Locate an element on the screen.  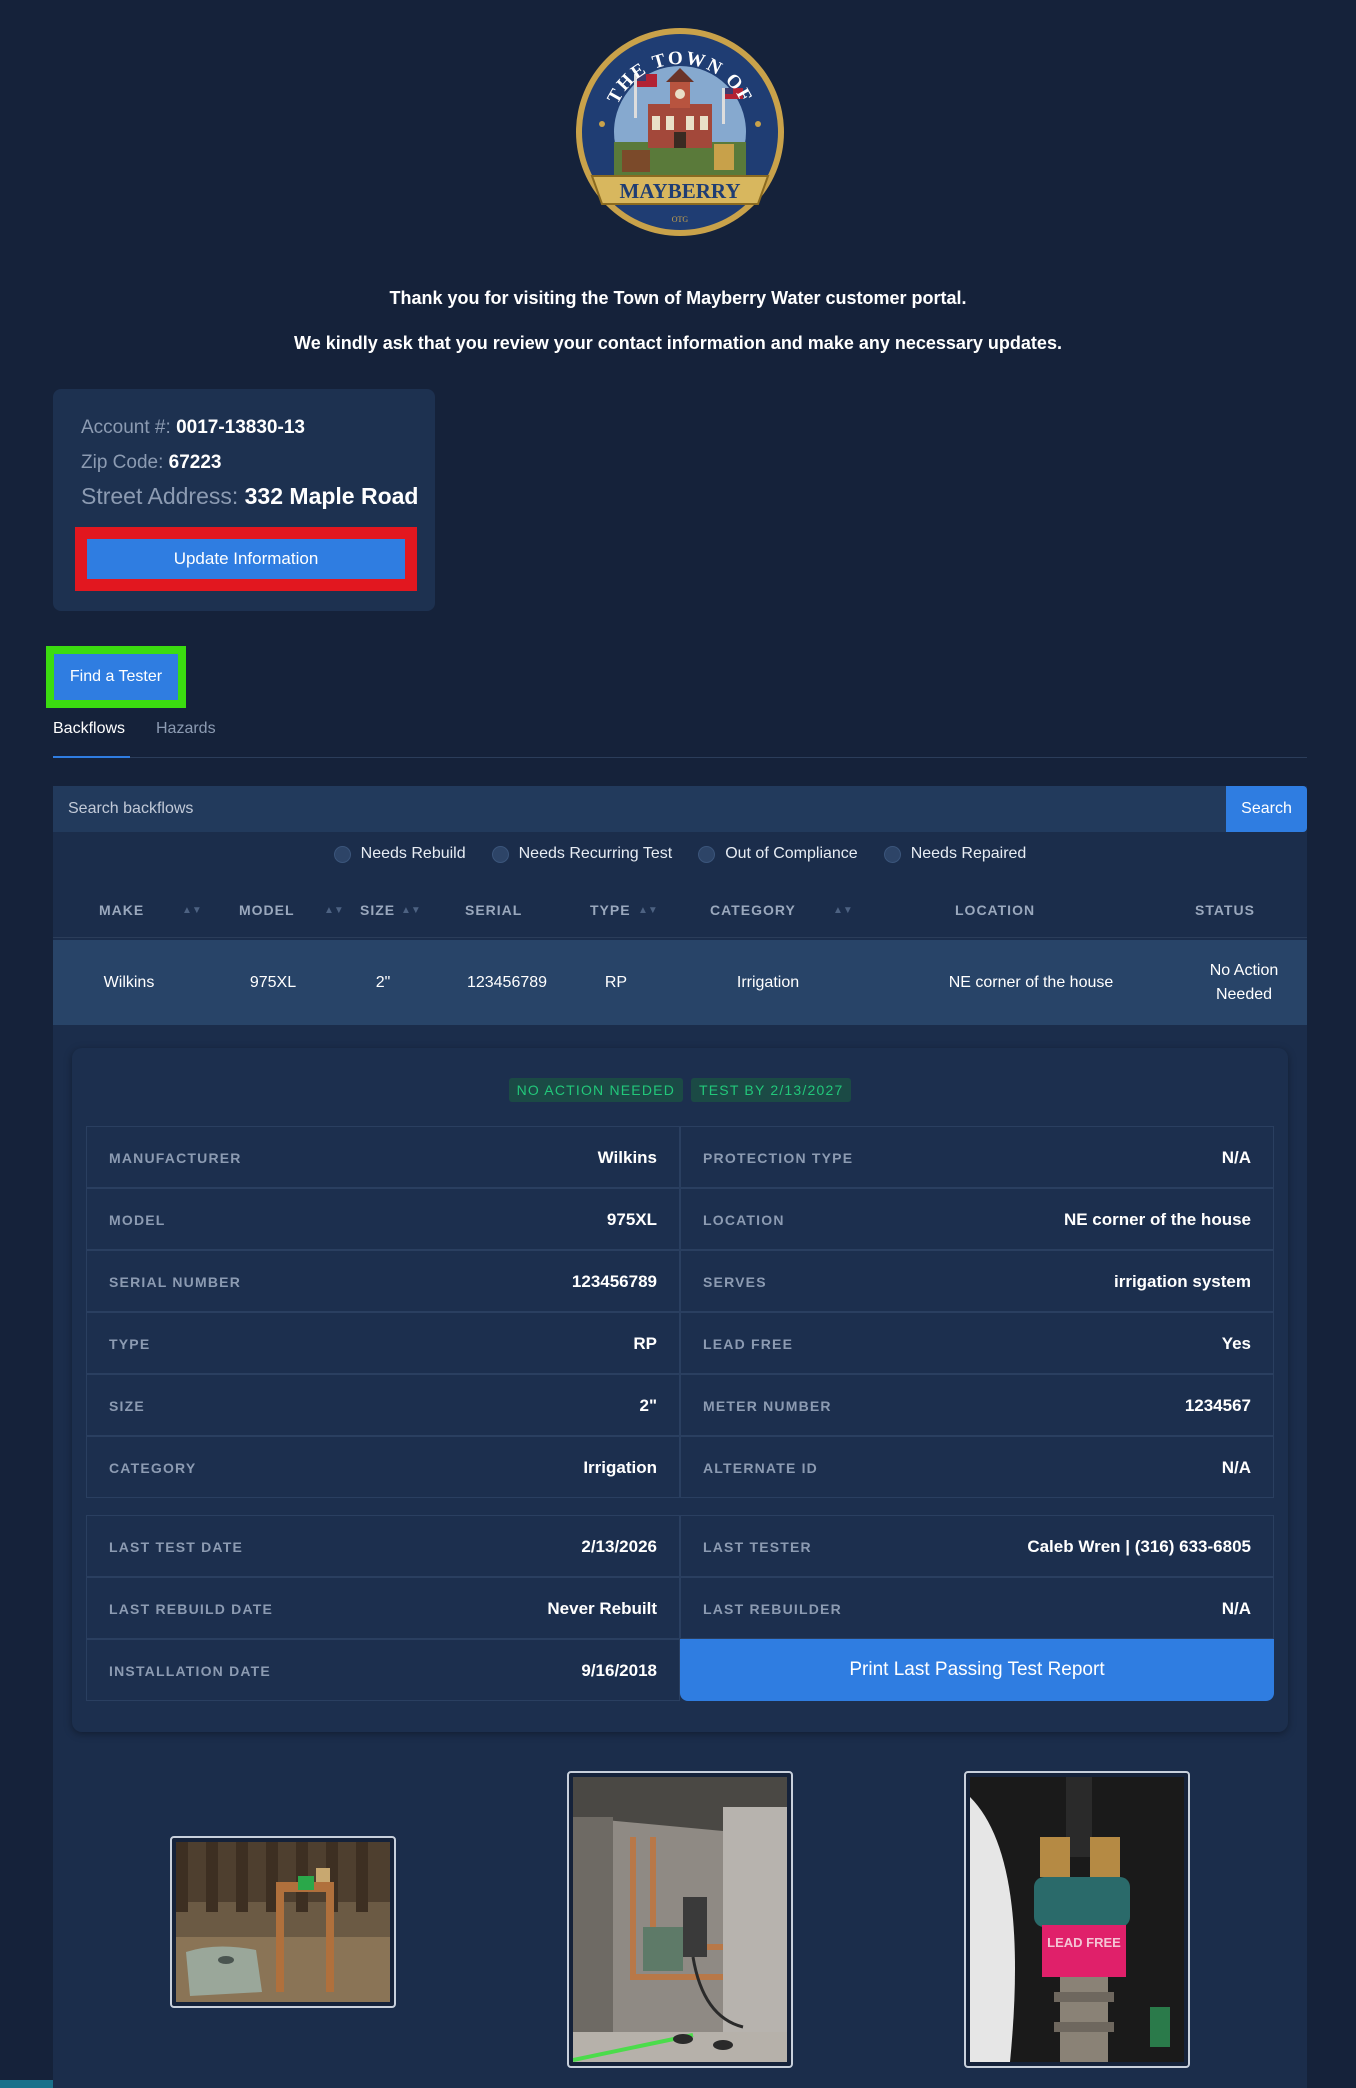
field-label: TYPE is located at coordinates (130, 1344).